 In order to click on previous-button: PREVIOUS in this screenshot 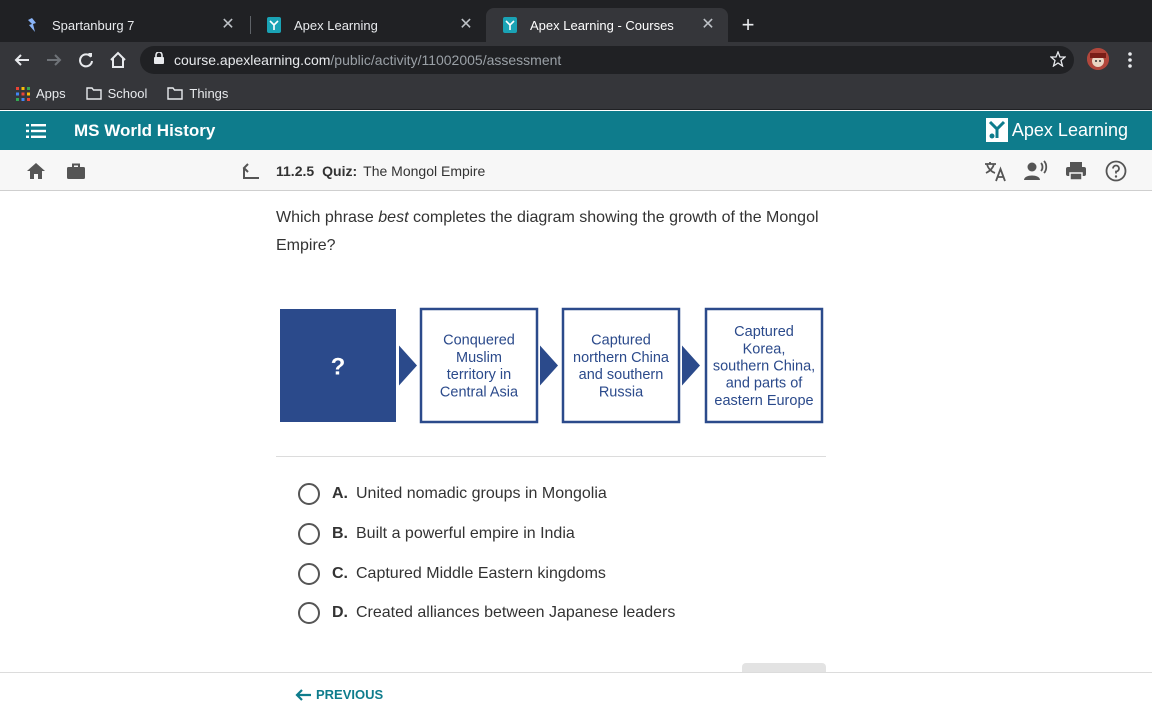, I will do `click(338, 694)`.